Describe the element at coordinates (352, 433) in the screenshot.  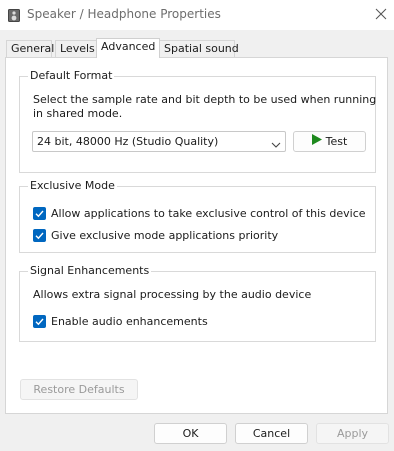
I see `apply-button: Apply` at that location.